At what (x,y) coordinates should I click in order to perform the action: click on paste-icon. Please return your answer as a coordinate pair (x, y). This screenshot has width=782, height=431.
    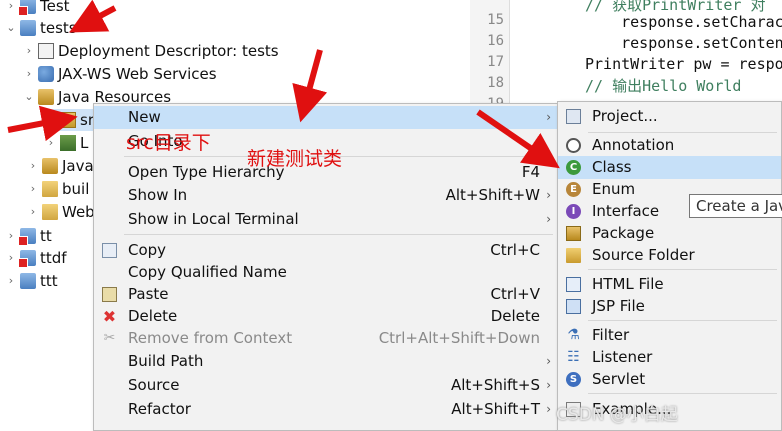
    Looking at the image, I should click on (109, 294).